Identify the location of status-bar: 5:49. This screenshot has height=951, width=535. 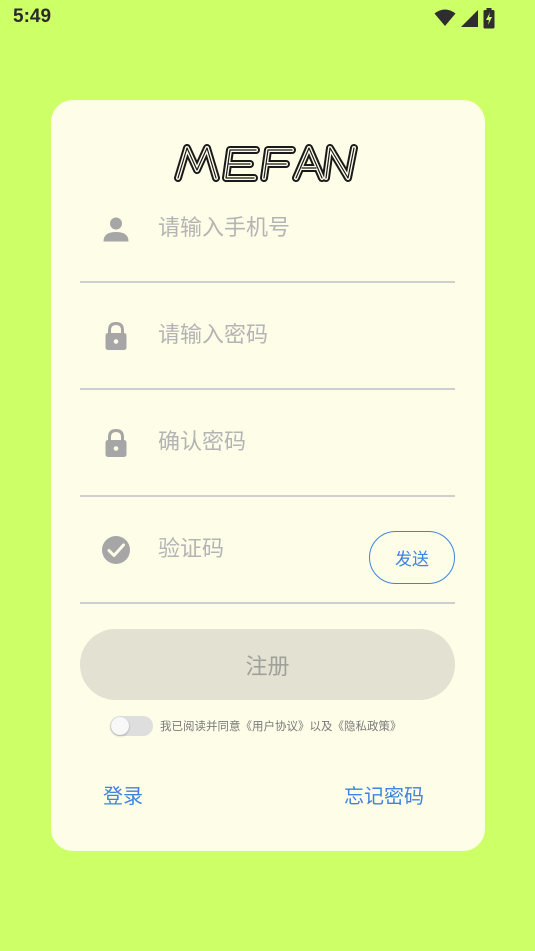
(267, 19).